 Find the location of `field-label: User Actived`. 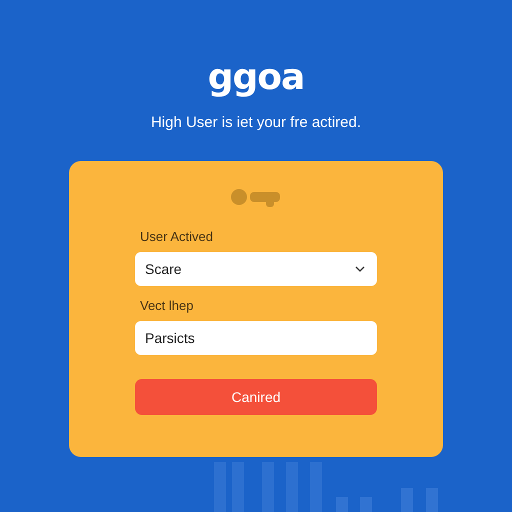

field-label: User Actived is located at coordinates (177, 237).